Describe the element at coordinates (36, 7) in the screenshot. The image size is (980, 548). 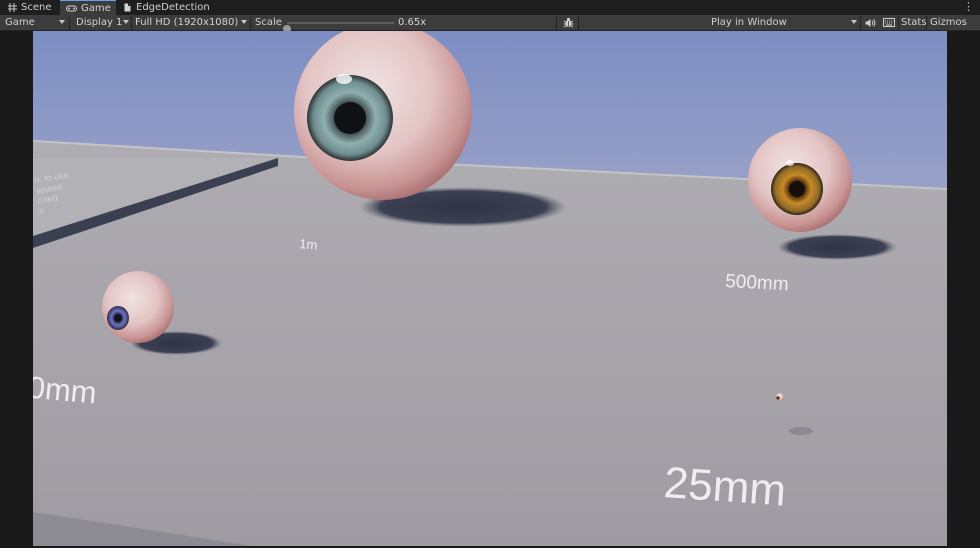
I see `tab-label: Scene` at that location.